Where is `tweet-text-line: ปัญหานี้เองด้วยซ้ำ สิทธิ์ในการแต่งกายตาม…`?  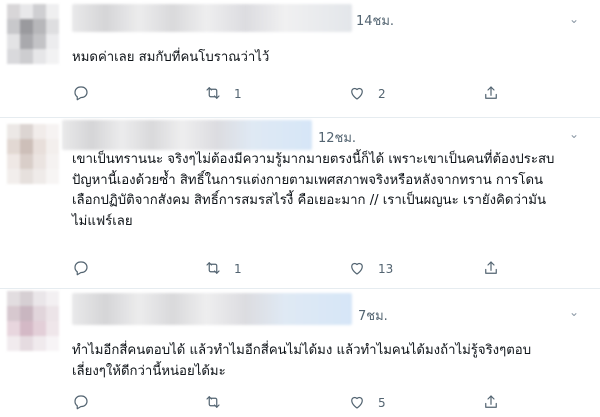
tweet-text-line: ปัญหานี้เองด้วยซ้ำ สิทธิ์ในการแต่งกายตาม… is located at coordinates (308, 180).